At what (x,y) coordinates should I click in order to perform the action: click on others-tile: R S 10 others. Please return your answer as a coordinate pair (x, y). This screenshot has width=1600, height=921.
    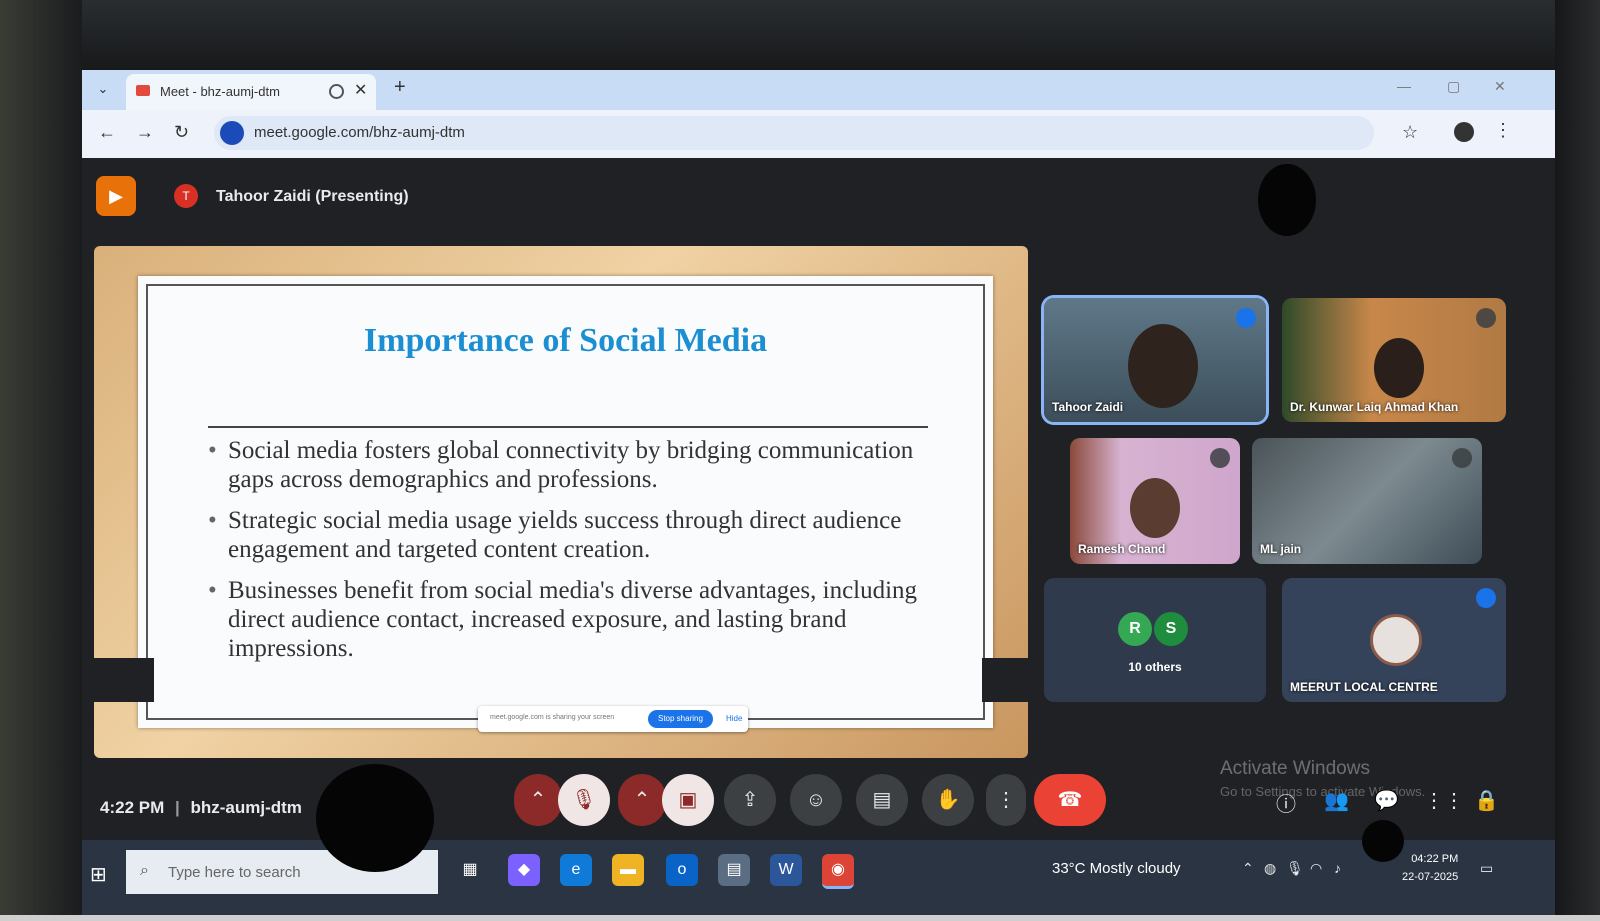
    Looking at the image, I should click on (1155, 640).